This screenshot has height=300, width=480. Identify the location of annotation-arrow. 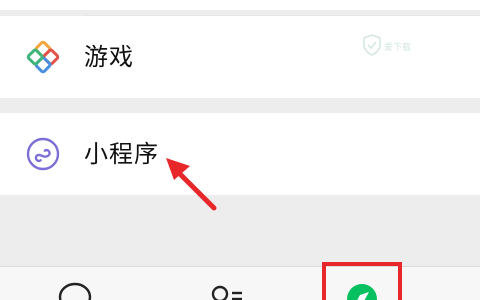
(191, 184).